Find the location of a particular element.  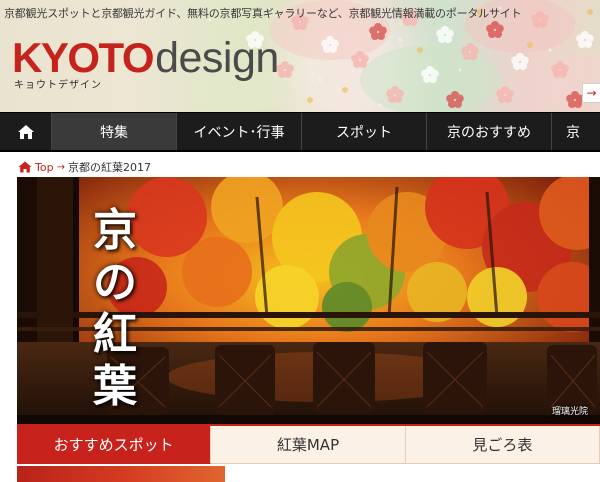

content-banner-partial is located at coordinates (121, 474).